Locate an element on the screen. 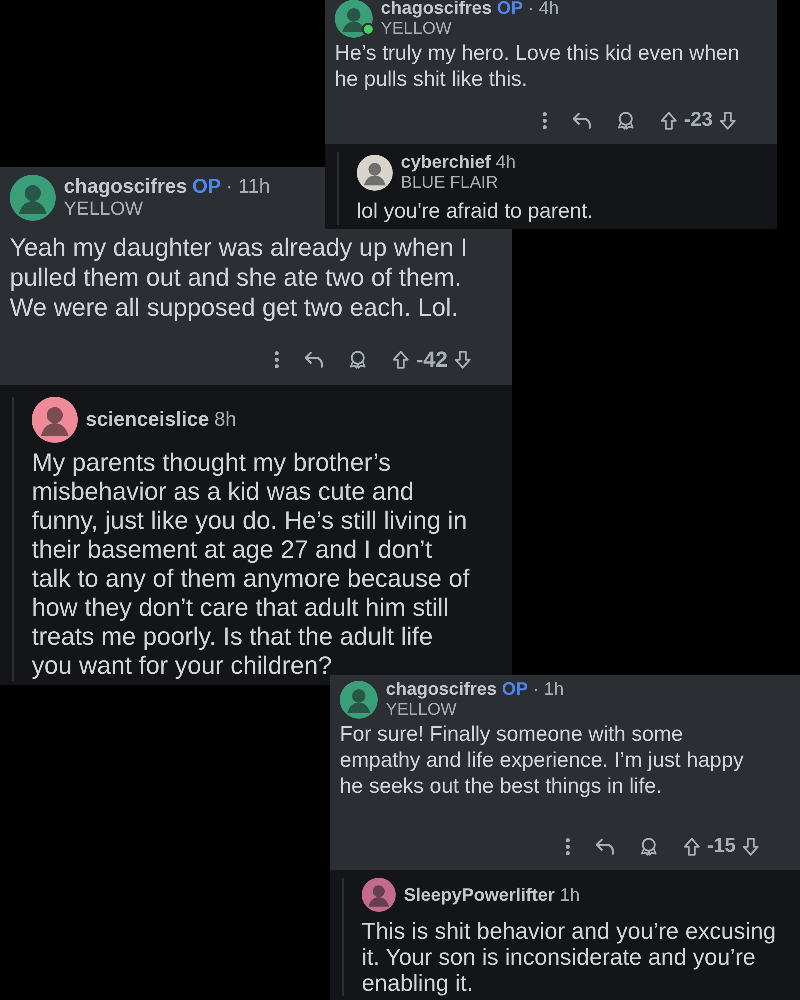 This screenshot has width=800, height=1000. timestamp: · 11h is located at coordinates (248, 187).